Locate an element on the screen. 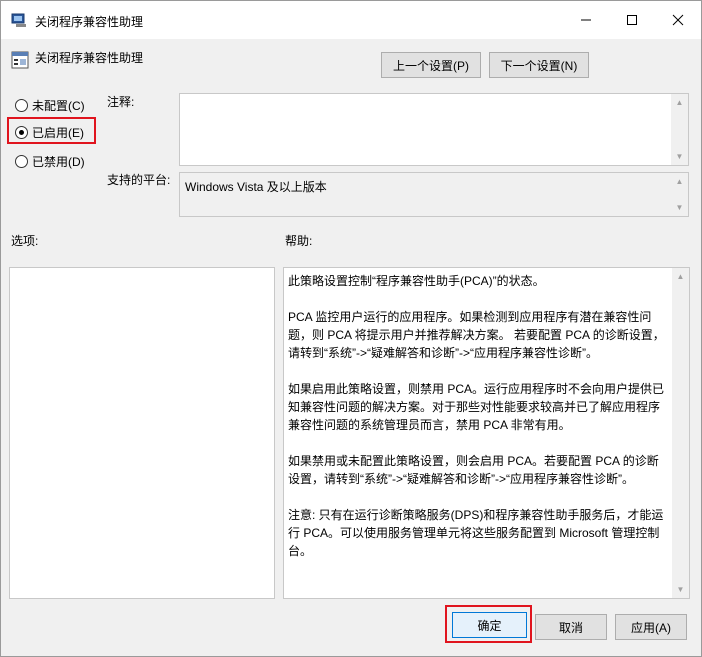  maximize-button is located at coordinates (632, 20).